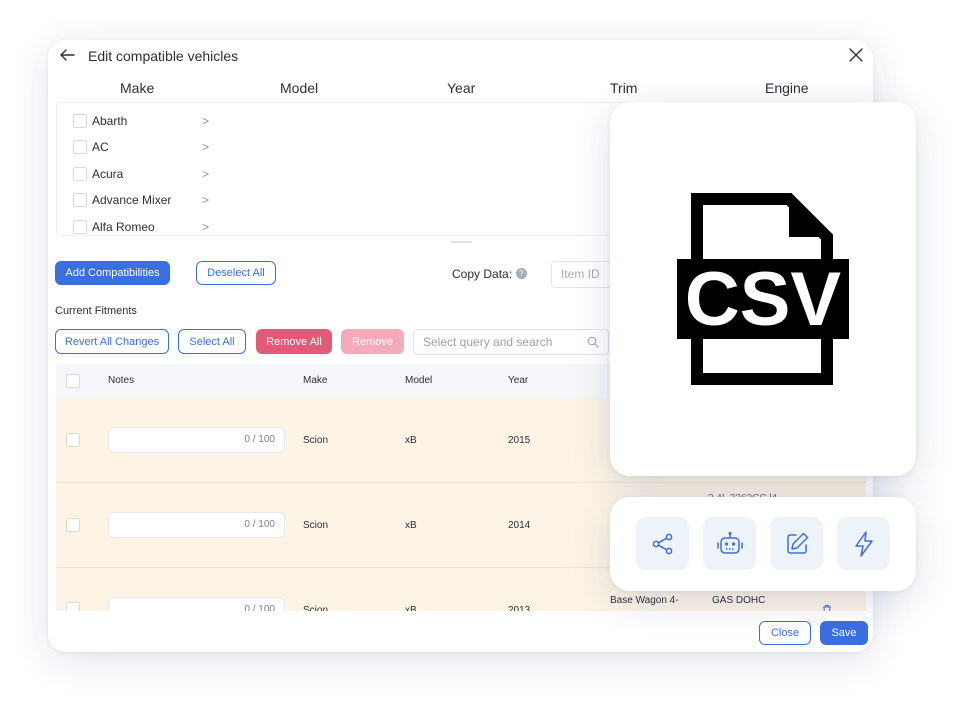 This screenshot has width=976, height=708. I want to click on close-icon, so click(856, 55).